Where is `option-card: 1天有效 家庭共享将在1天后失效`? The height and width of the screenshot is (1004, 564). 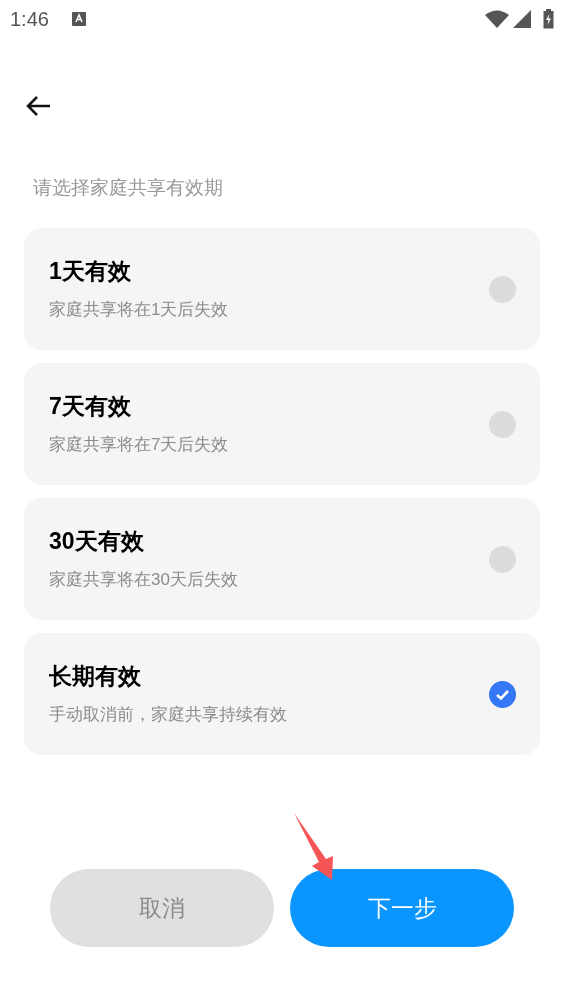
option-card: 1天有效 家庭共享将在1天后失效 is located at coordinates (282, 289).